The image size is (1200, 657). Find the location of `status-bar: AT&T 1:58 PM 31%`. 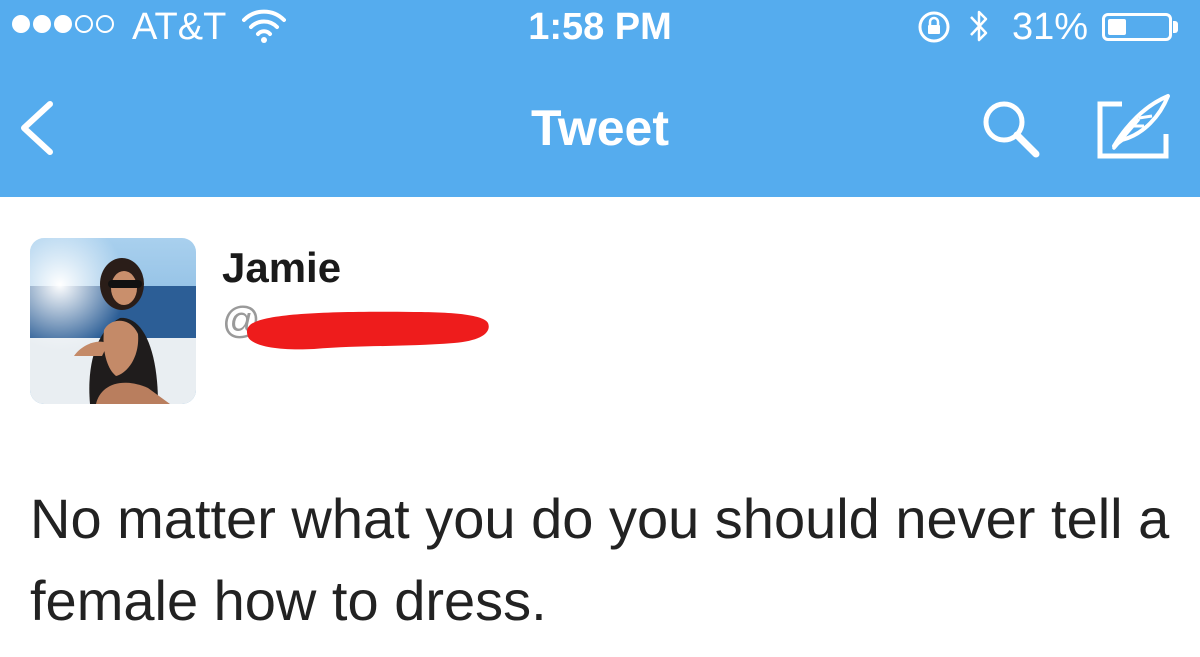

status-bar: AT&T 1:58 PM 31% is located at coordinates (600, 26).